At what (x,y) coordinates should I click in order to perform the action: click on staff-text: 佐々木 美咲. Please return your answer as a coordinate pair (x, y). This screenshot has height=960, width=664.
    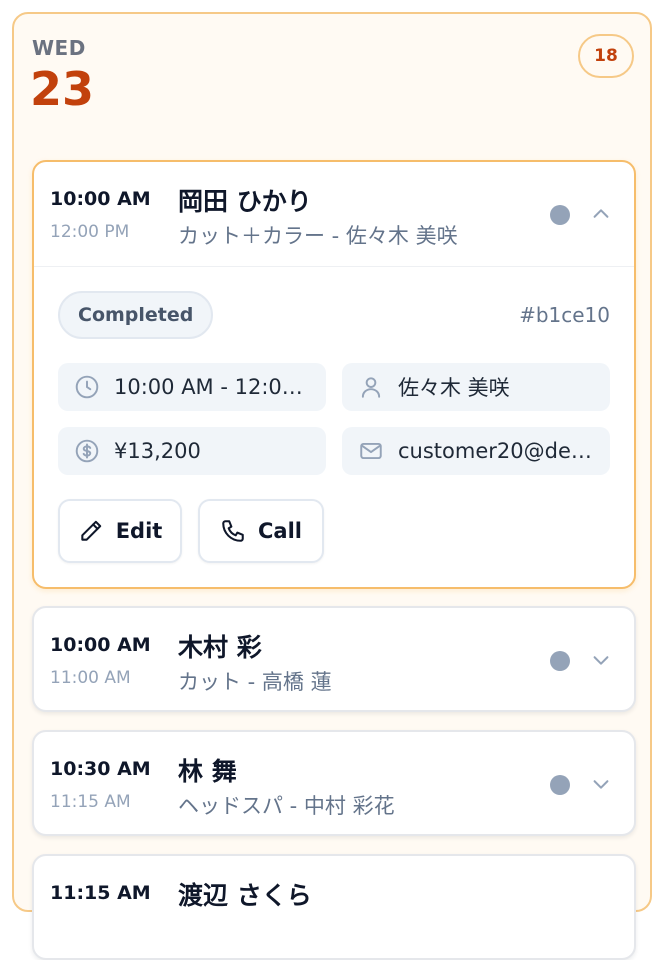
    Looking at the image, I should click on (454, 388).